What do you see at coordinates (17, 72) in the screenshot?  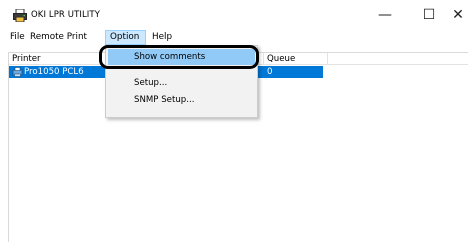 I see `network-printer-icon` at bounding box center [17, 72].